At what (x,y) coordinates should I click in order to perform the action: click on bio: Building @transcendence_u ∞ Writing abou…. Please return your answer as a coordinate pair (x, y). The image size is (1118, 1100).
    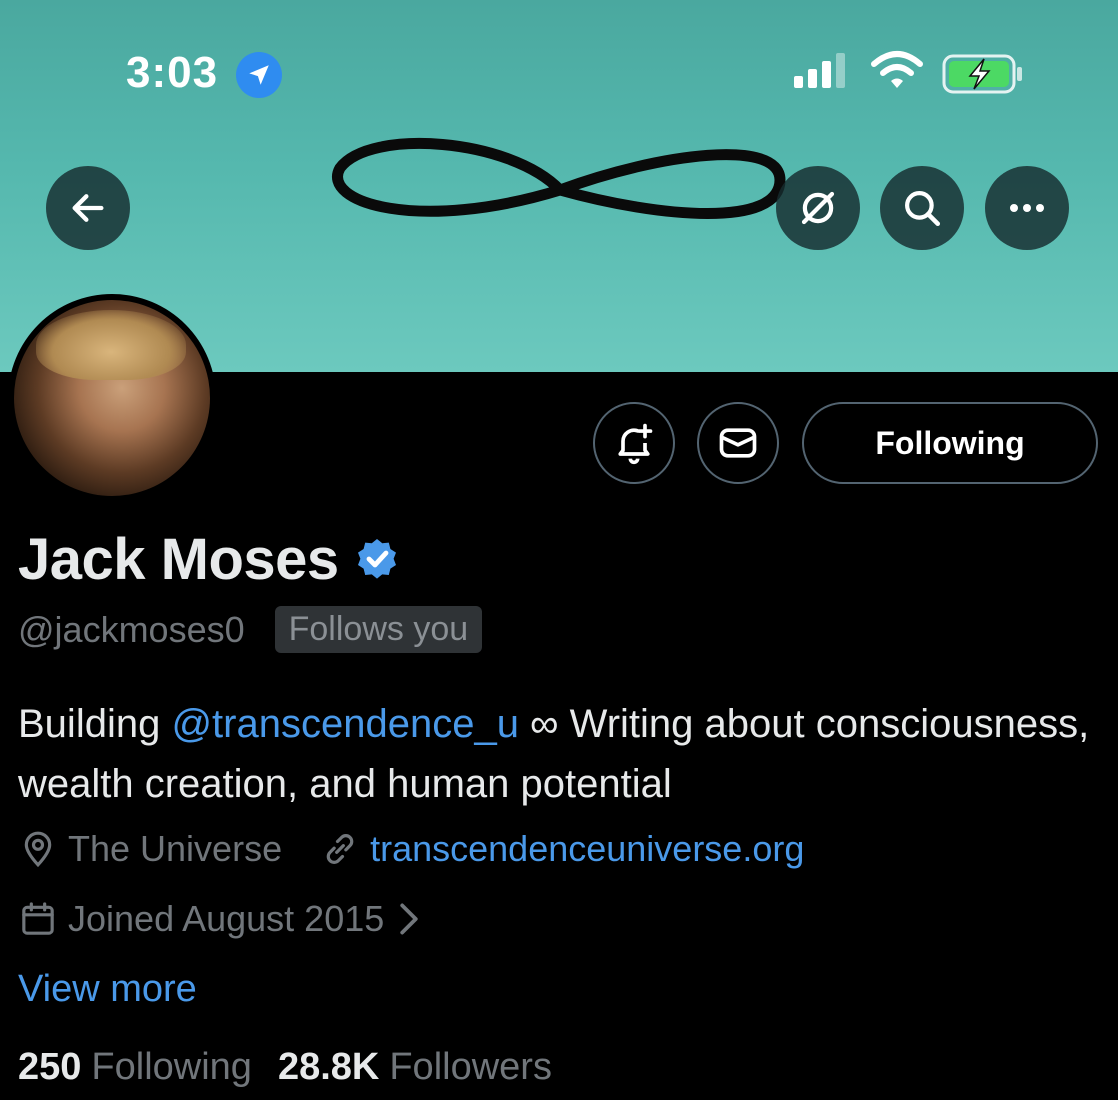
    Looking at the image, I should click on (563, 754).